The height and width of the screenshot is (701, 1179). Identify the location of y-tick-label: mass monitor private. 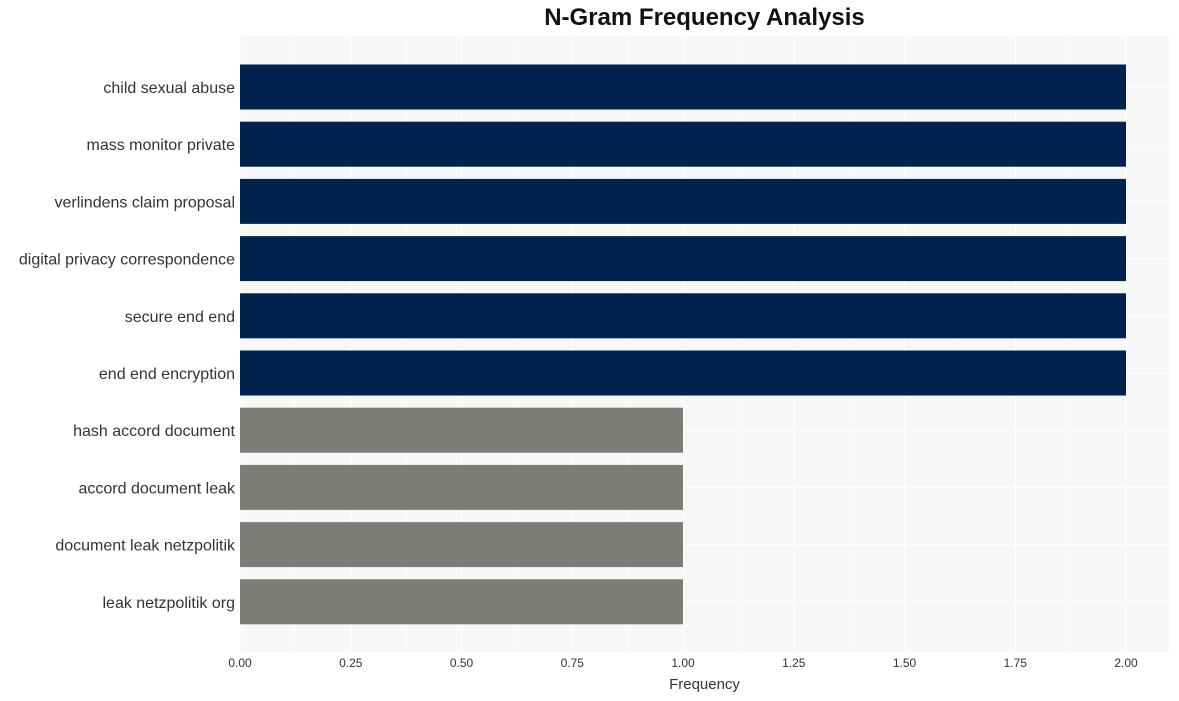
(161, 145).